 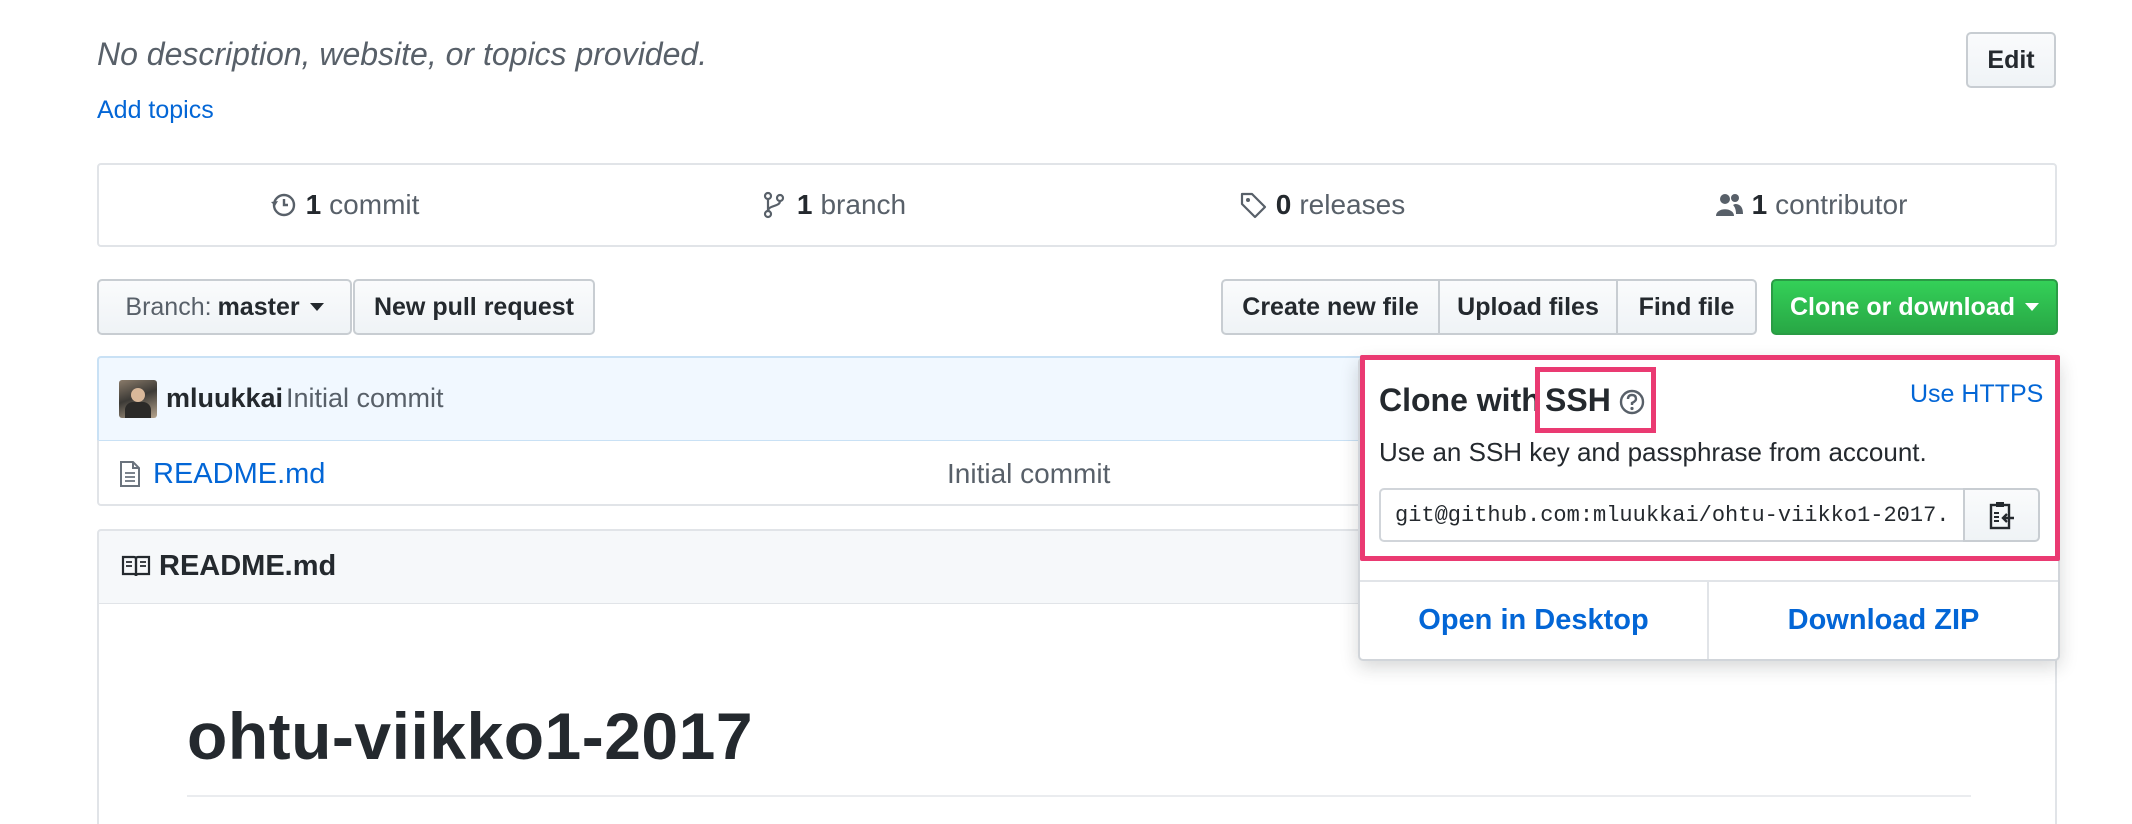 I want to click on find-file-button: Find file, so click(x=1686, y=307).